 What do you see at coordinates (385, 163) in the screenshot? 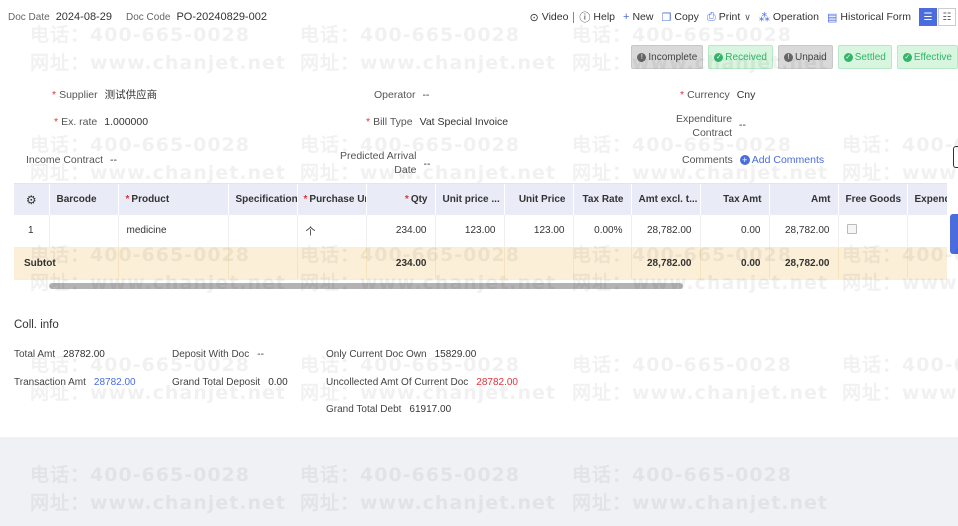
I see `predicted-arrival-field: Predicted Arrival Date --` at bounding box center [385, 163].